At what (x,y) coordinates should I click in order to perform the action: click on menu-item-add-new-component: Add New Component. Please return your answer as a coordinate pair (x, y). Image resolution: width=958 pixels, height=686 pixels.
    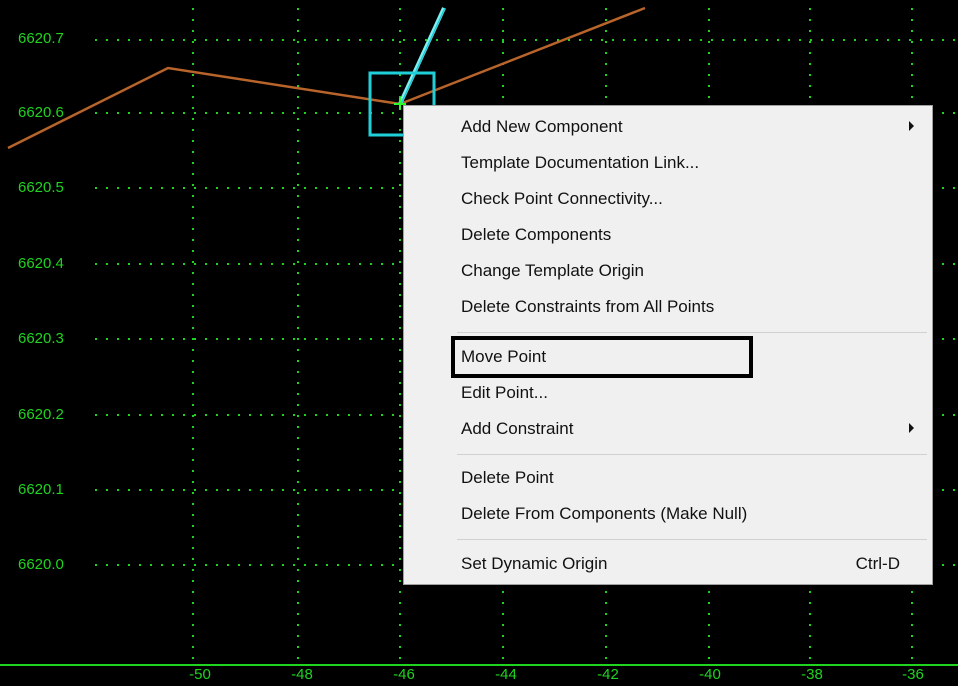
    Looking at the image, I should click on (668, 127).